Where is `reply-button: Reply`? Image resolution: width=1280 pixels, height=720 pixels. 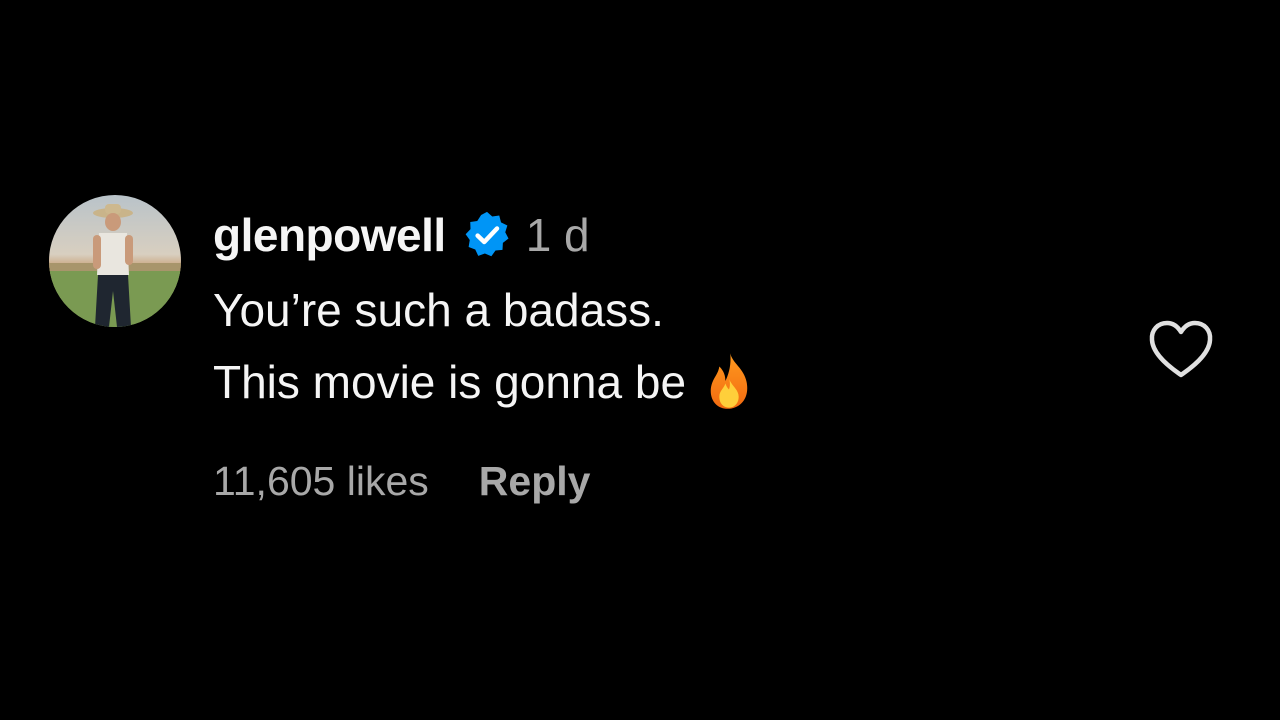
reply-button: Reply is located at coordinates (535, 481).